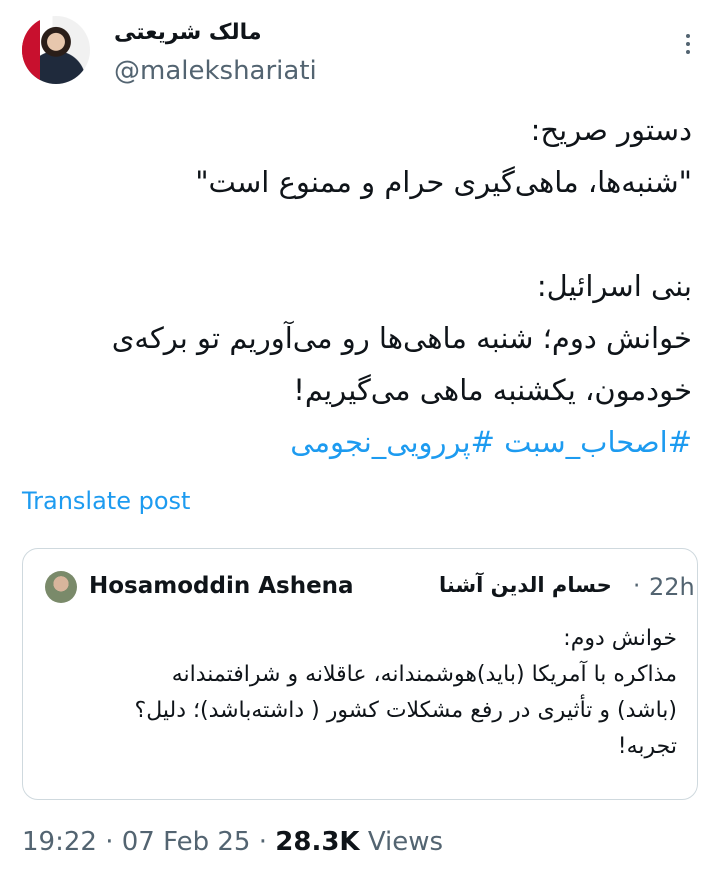 The height and width of the screenshot is (874, 720). I want to click on avatar, so click(56, 50).